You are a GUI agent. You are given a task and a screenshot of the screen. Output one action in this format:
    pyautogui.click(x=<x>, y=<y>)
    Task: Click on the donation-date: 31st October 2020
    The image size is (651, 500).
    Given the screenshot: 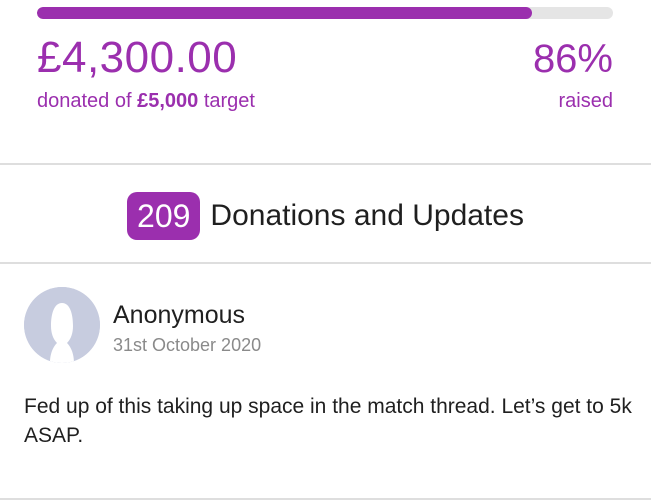 What is the action you would take?
    pyautogui.click(x=187, y=345)
    